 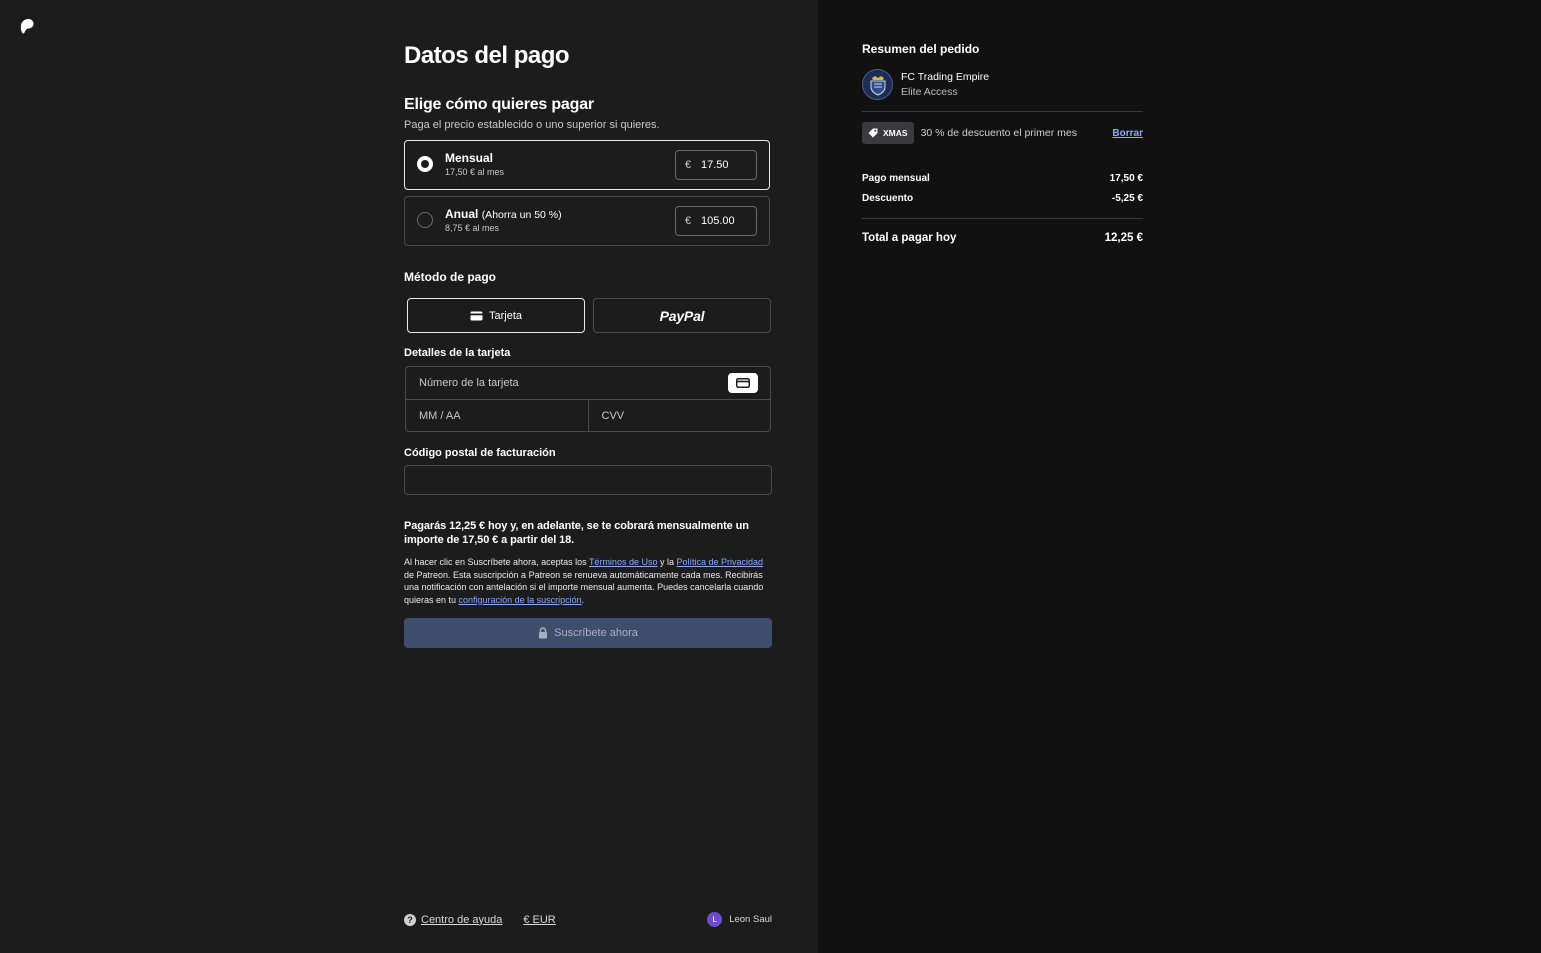 What do you see at coordinates (623, 562) in the screenshot?
I see `terms-link: Términos de Uso` at bounding box center [623, 562].